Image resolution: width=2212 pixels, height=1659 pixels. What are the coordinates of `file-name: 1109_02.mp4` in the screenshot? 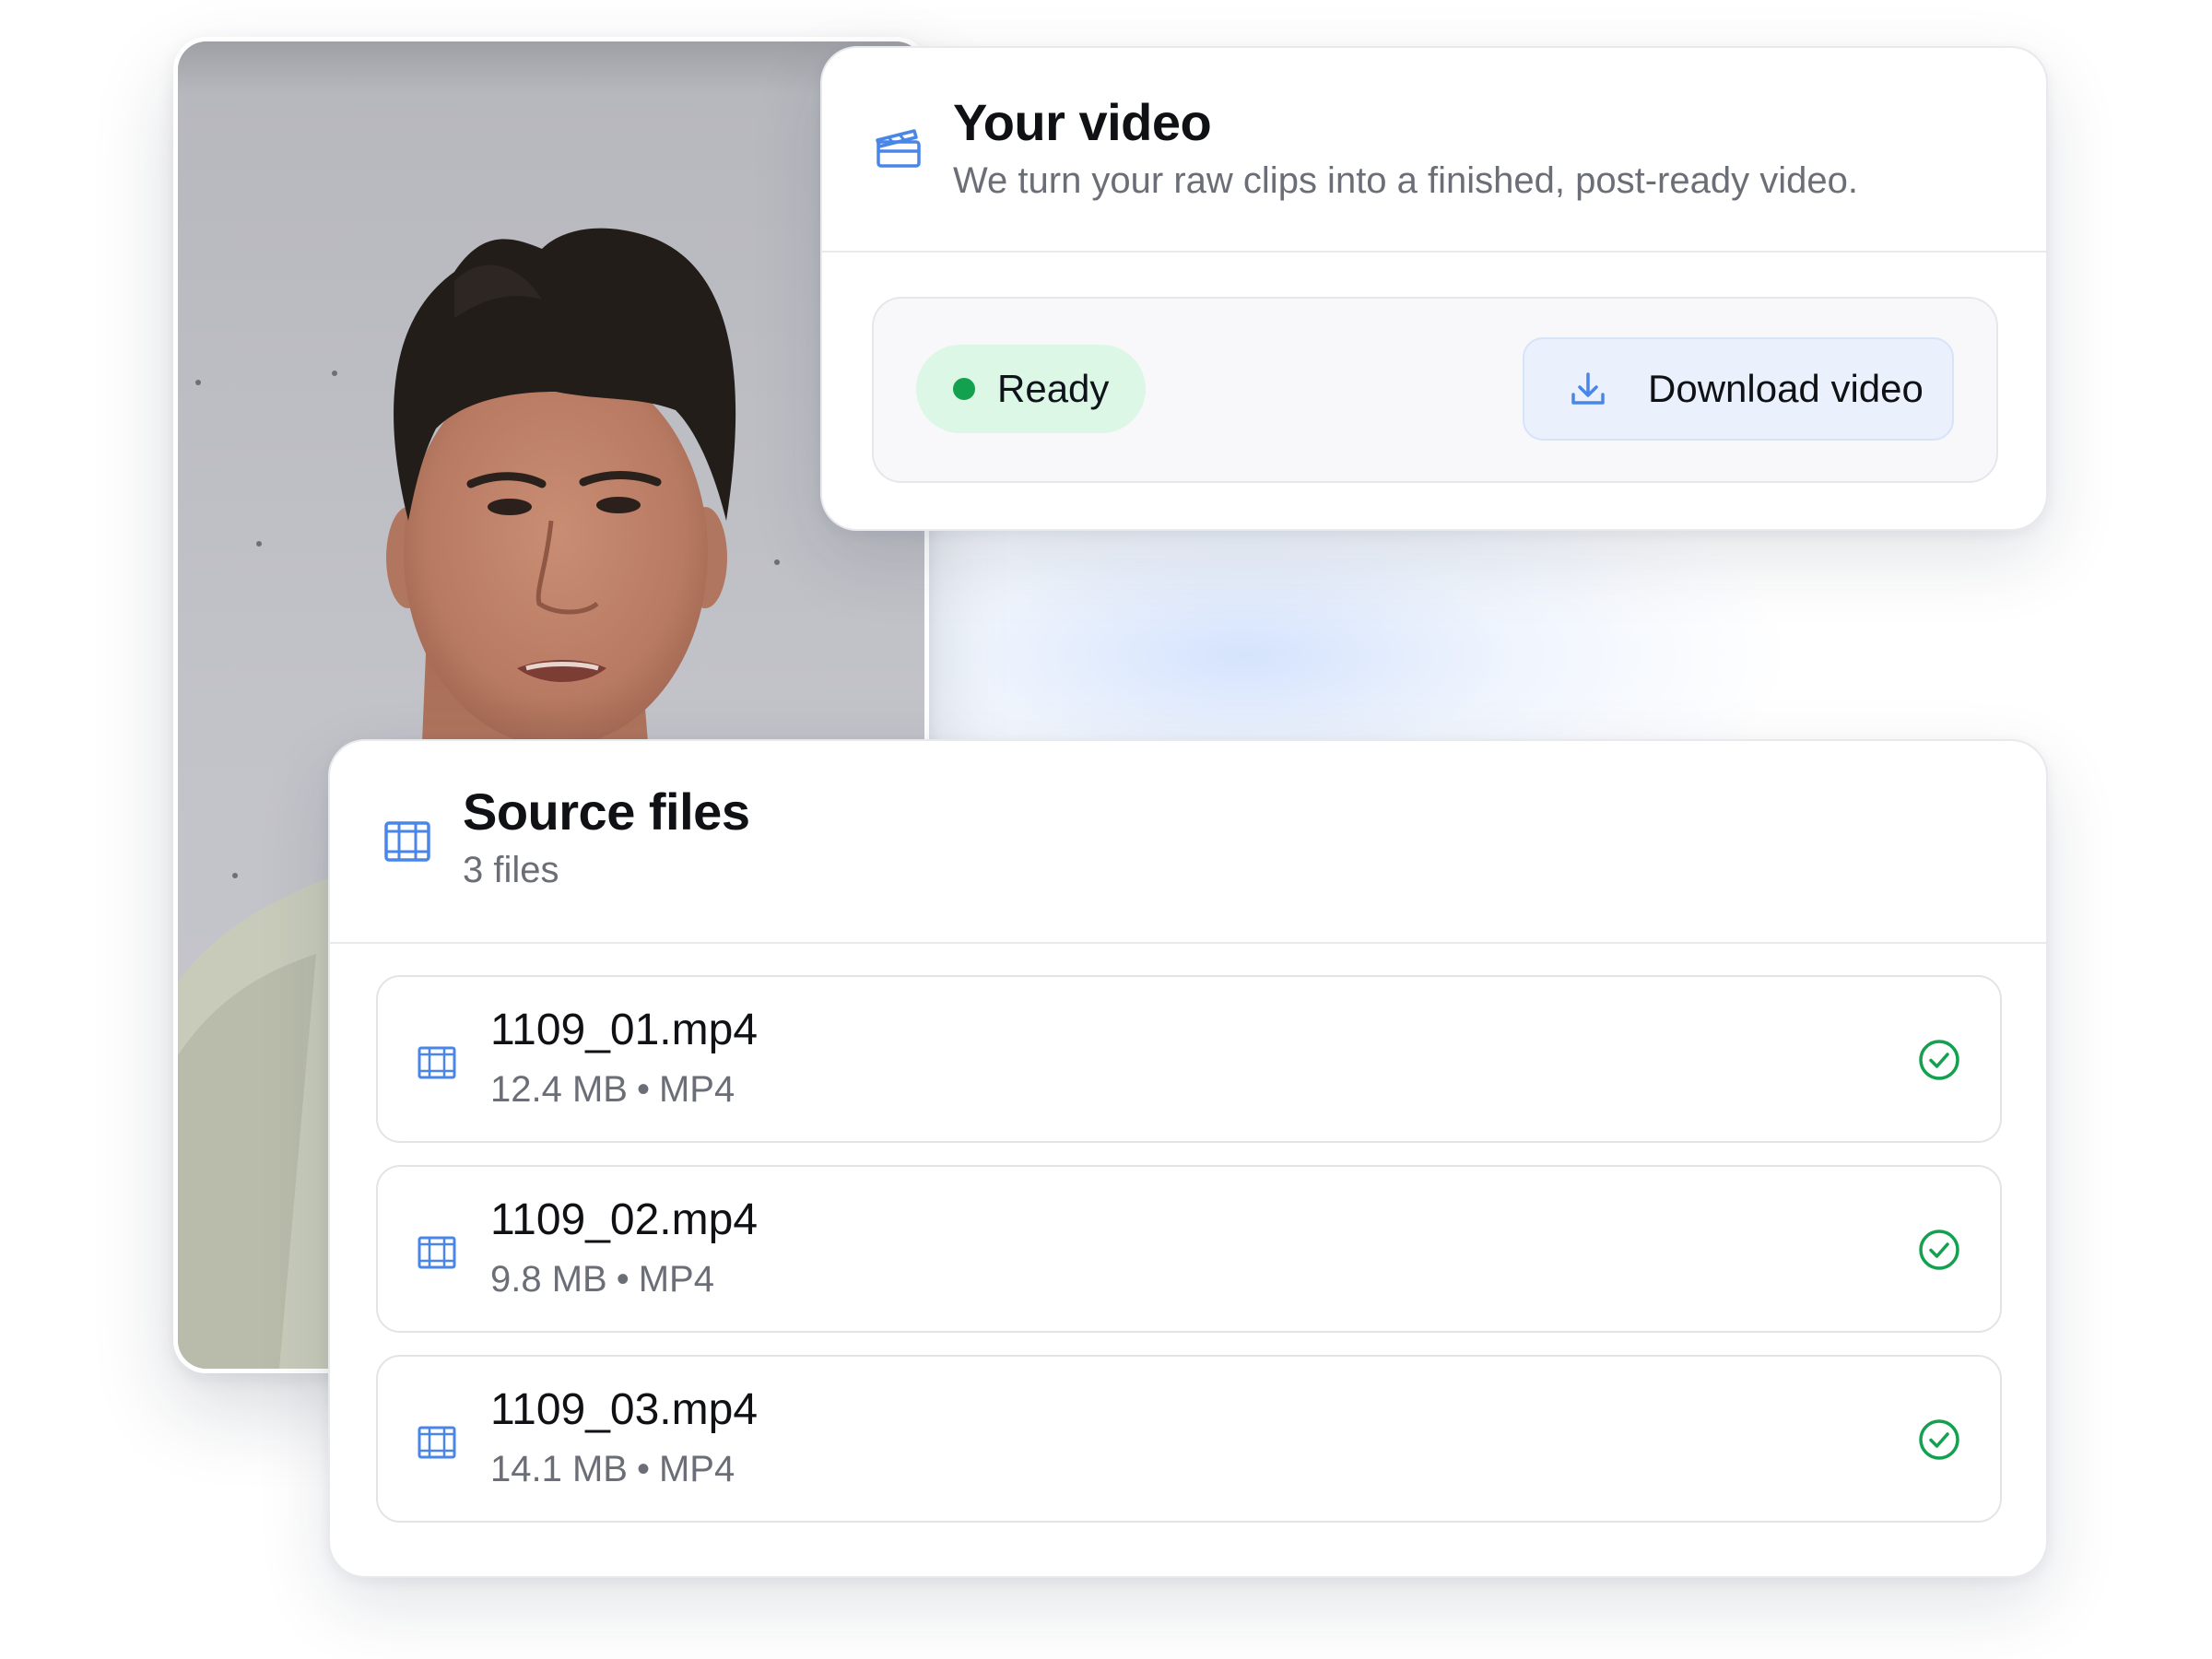 It's located at (624, 1219).